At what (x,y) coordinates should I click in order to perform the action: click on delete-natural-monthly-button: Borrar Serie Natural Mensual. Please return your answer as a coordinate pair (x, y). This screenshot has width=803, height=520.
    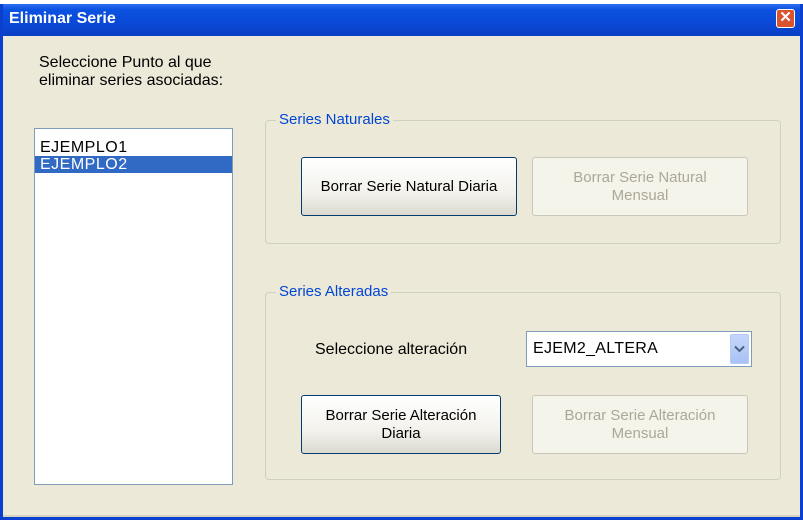
    Looking at the image, I should click on (640, 186).